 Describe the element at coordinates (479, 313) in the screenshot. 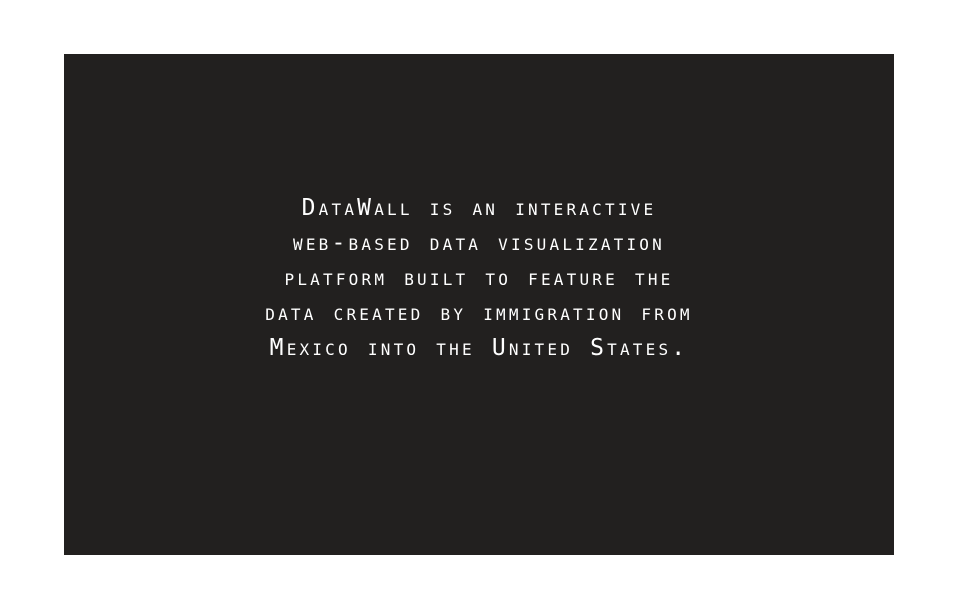

I see `intro-line: data created by immigration from` at that location.